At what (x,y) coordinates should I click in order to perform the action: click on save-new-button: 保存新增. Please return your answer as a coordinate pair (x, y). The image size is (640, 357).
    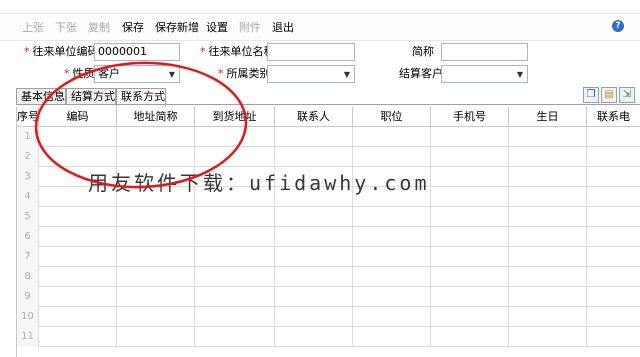
    Looking at the image, I should click on (177, 28).